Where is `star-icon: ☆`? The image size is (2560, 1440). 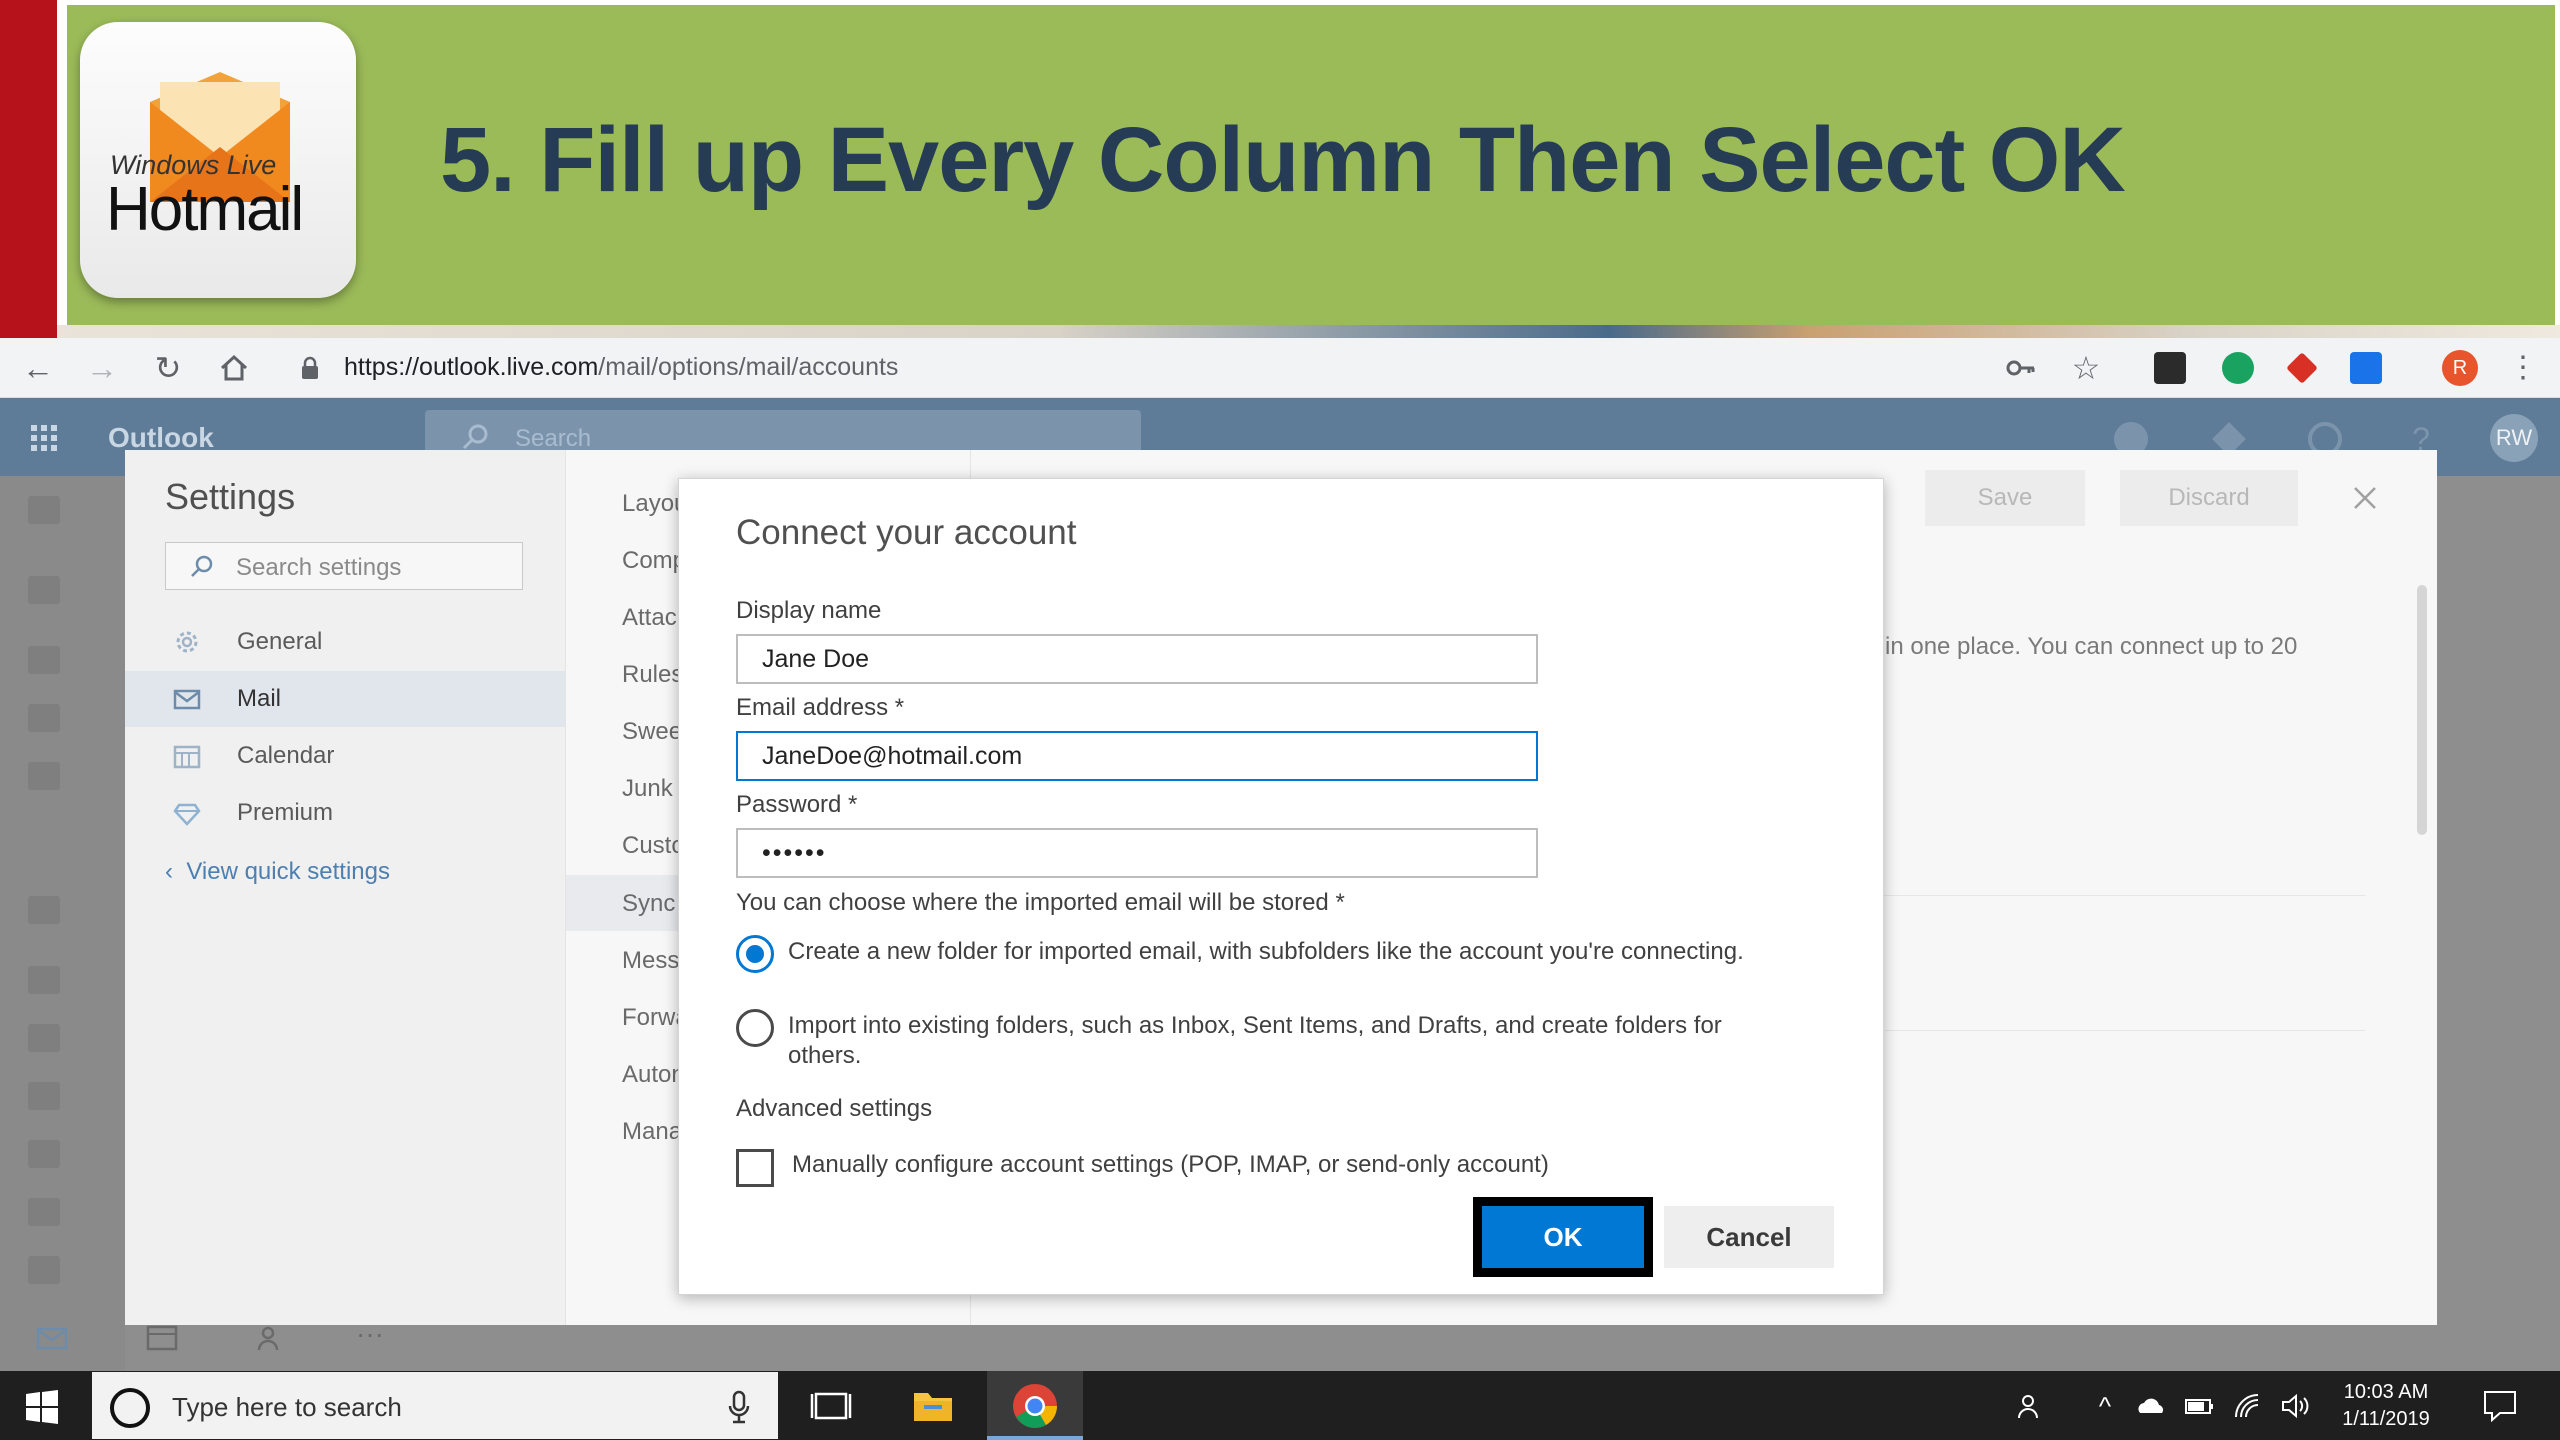 star-icon: ☆ is located at coordinates (2086, 368).